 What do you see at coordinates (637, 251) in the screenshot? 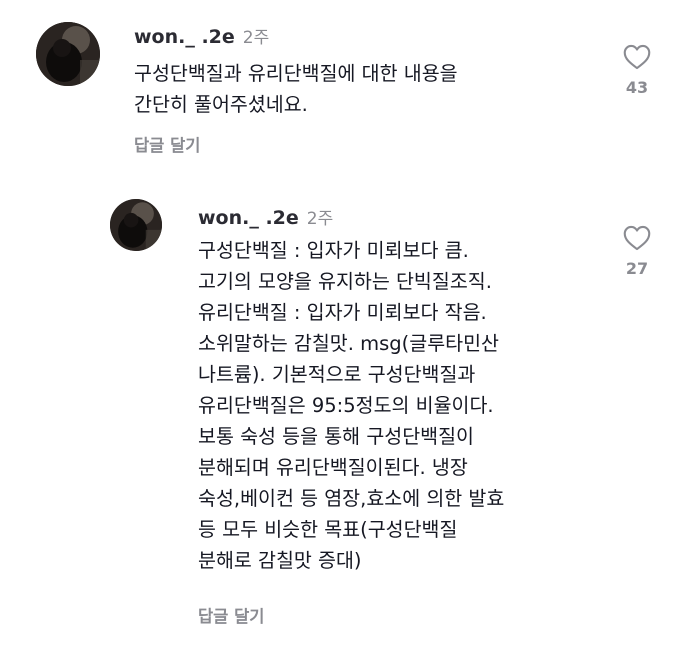
I see `like-button: 27` at bounding box center [637, 251].